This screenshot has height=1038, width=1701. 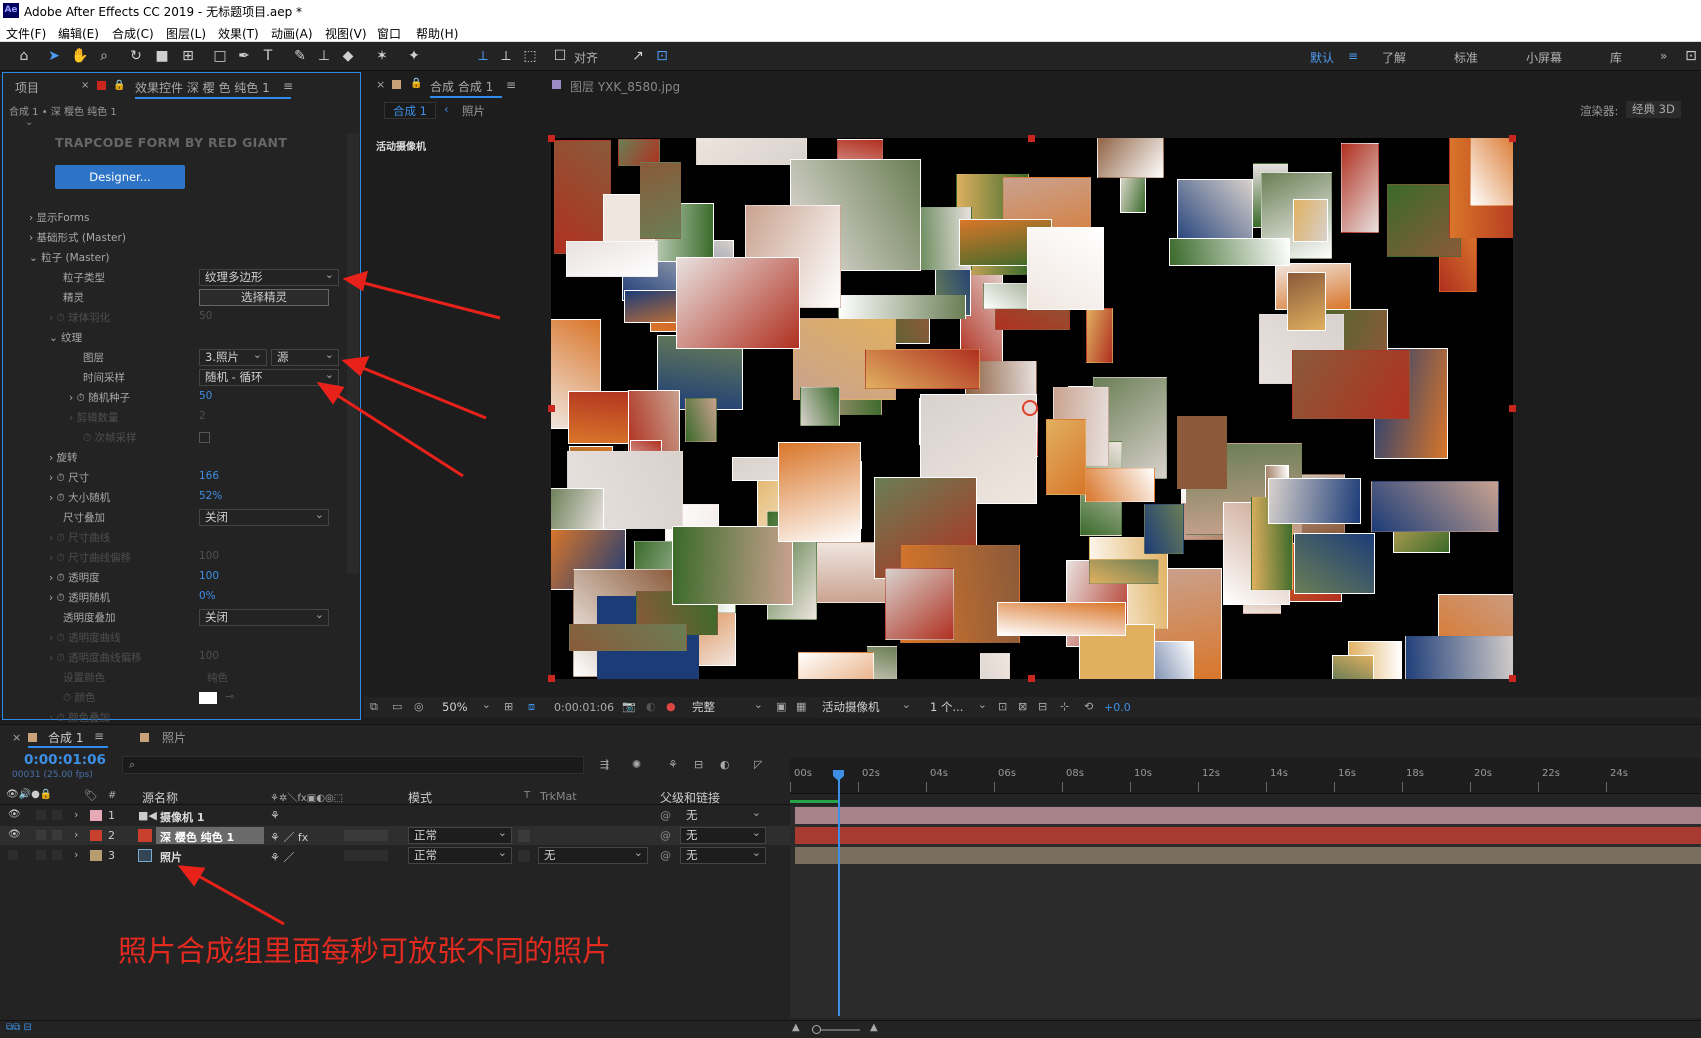 I want to click on annotation-text: 照片合成组里面每秒可放张不同的照片, so click(x=365, y=951).